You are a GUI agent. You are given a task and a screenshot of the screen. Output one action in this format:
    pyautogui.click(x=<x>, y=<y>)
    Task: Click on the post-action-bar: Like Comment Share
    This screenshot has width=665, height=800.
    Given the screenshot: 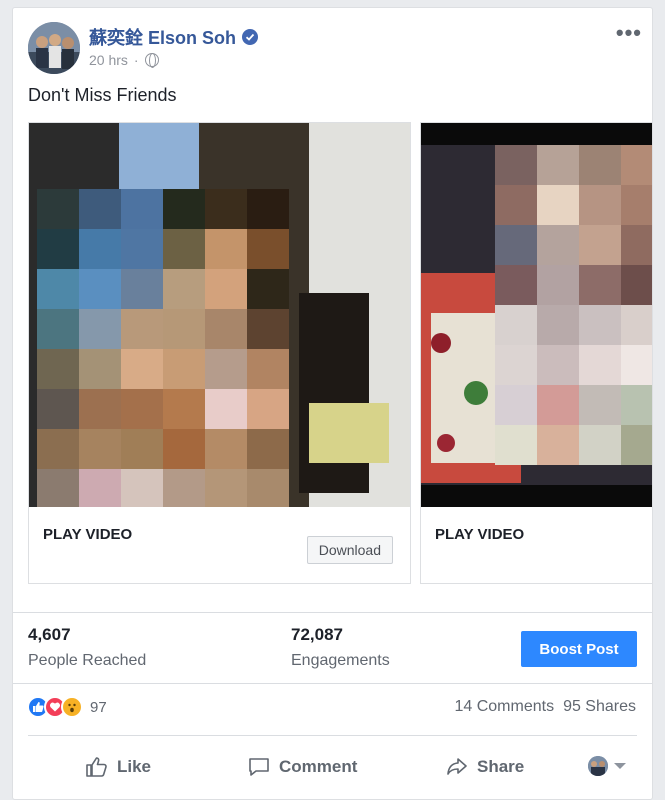 What is the action you would take?
    pyautogui.click(x=332, y=767)
    